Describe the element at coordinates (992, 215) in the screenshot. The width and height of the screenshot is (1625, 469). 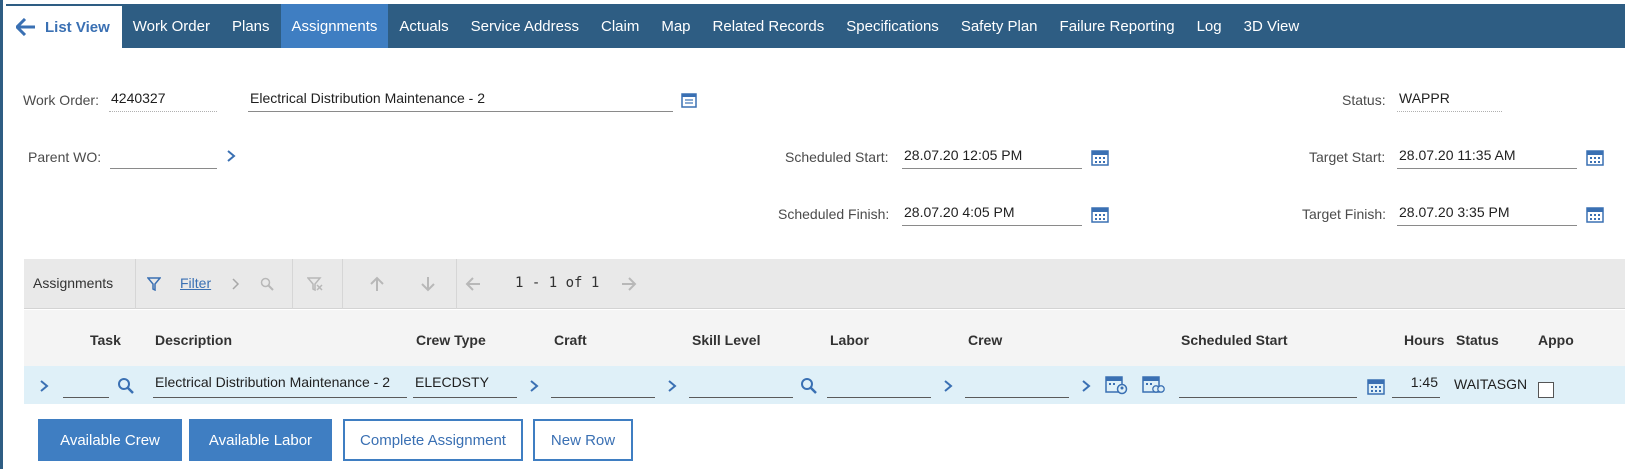
I see `scheduled-finish-field: 28.07.20 4:05 PM` at that location.